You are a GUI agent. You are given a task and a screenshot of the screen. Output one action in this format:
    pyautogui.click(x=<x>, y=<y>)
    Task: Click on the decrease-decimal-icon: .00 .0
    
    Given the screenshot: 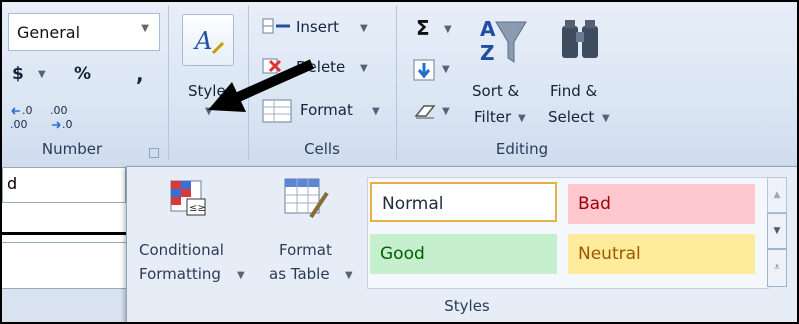 What is the action you would take?
    pyautogui.click(x=61, y=117)
    